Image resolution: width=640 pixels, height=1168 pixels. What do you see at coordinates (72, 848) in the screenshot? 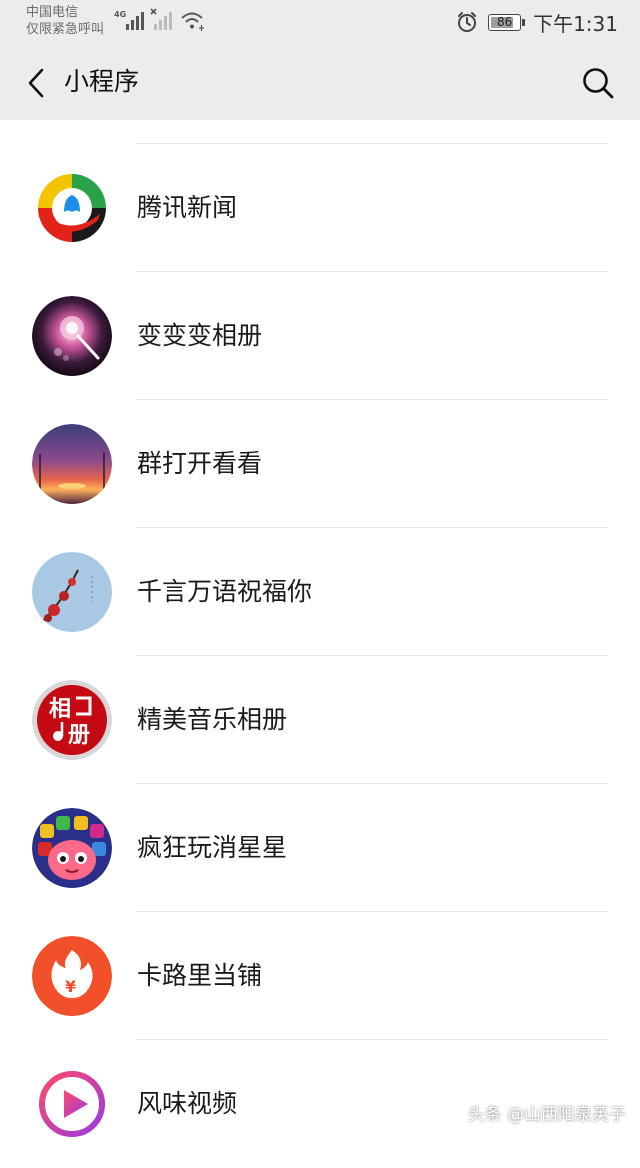
I see `game-blocks-logo` at bounding box center [72, 848].